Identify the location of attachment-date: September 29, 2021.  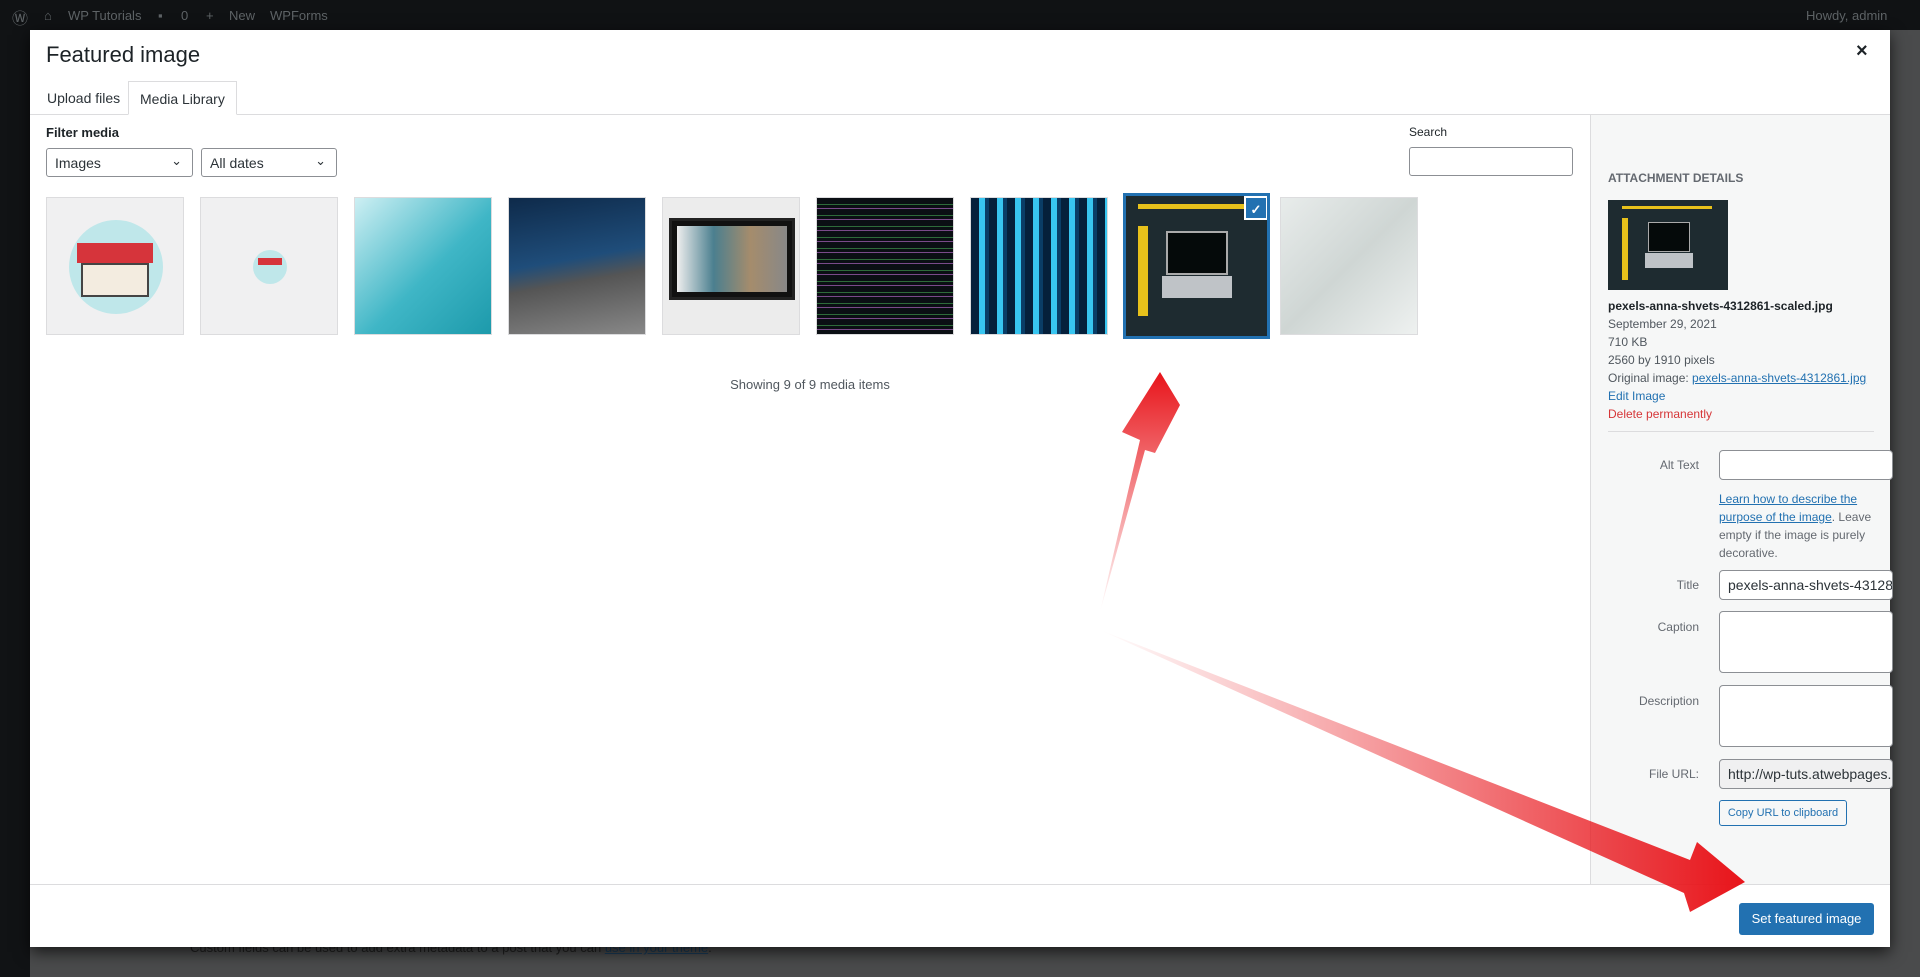
(1662, 324).